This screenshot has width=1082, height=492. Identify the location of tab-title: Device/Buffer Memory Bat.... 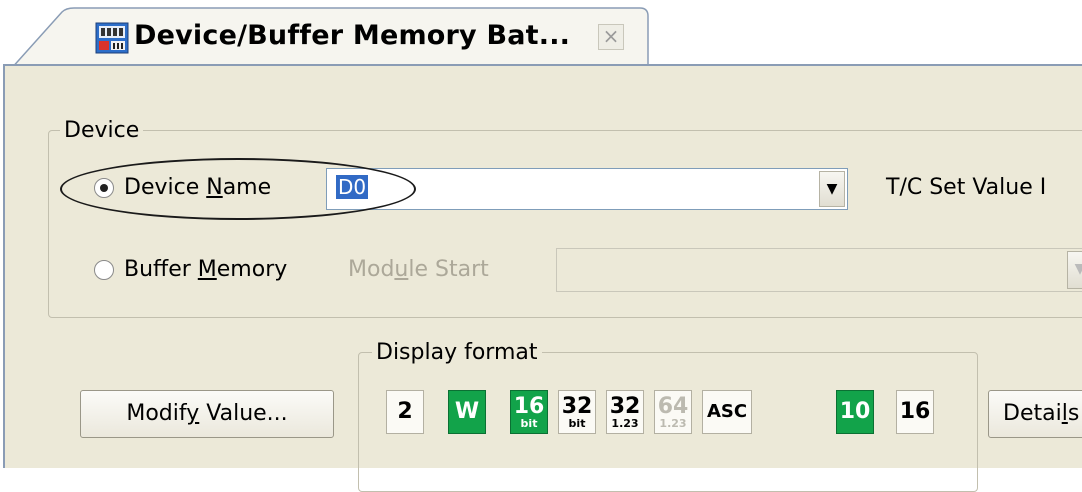
(352, 35).